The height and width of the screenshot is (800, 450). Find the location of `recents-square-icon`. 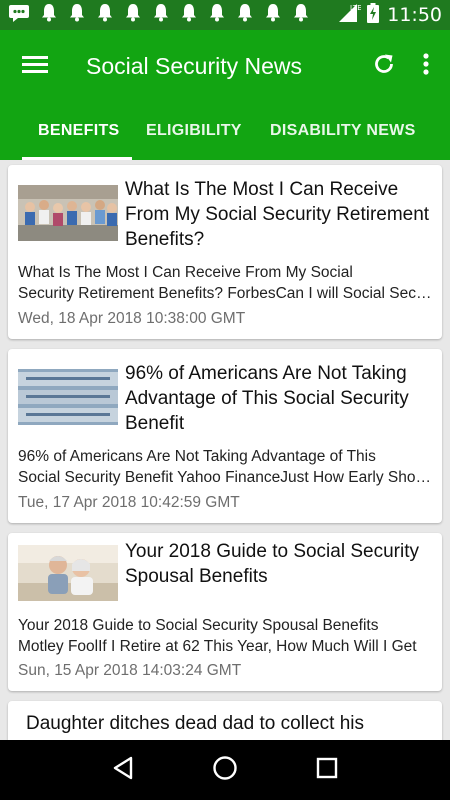

recents-square-icon is located at coordinates (327, 770).